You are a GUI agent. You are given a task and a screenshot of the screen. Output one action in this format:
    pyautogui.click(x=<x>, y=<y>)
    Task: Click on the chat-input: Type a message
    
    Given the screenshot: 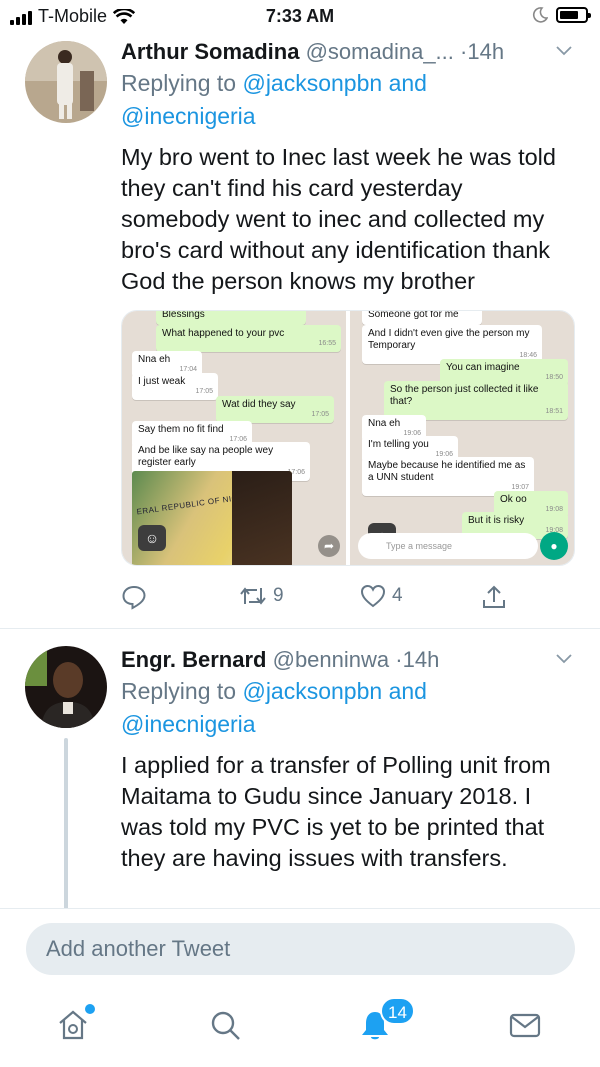 What is the action you would take?
    pyautogui.click(x=448, y=546)
    